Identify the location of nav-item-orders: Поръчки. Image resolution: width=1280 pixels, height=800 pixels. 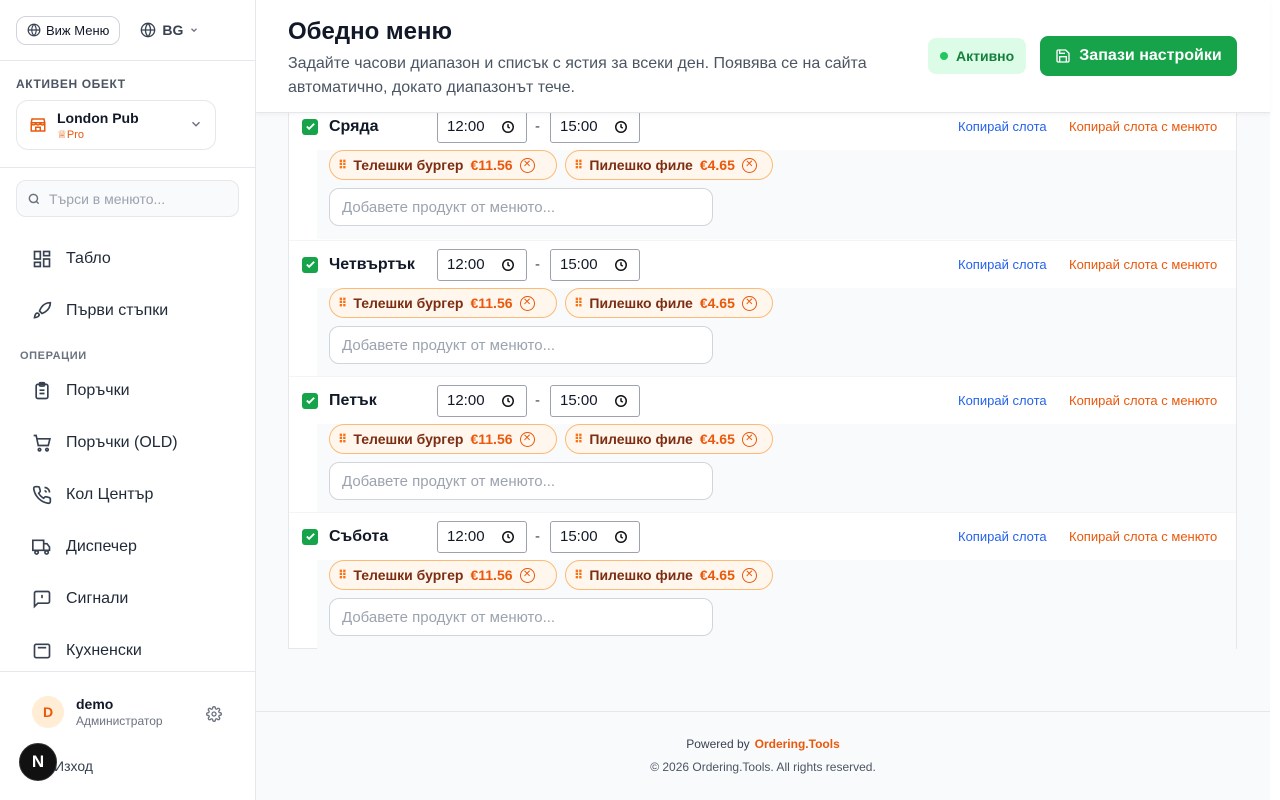
(127, 391).